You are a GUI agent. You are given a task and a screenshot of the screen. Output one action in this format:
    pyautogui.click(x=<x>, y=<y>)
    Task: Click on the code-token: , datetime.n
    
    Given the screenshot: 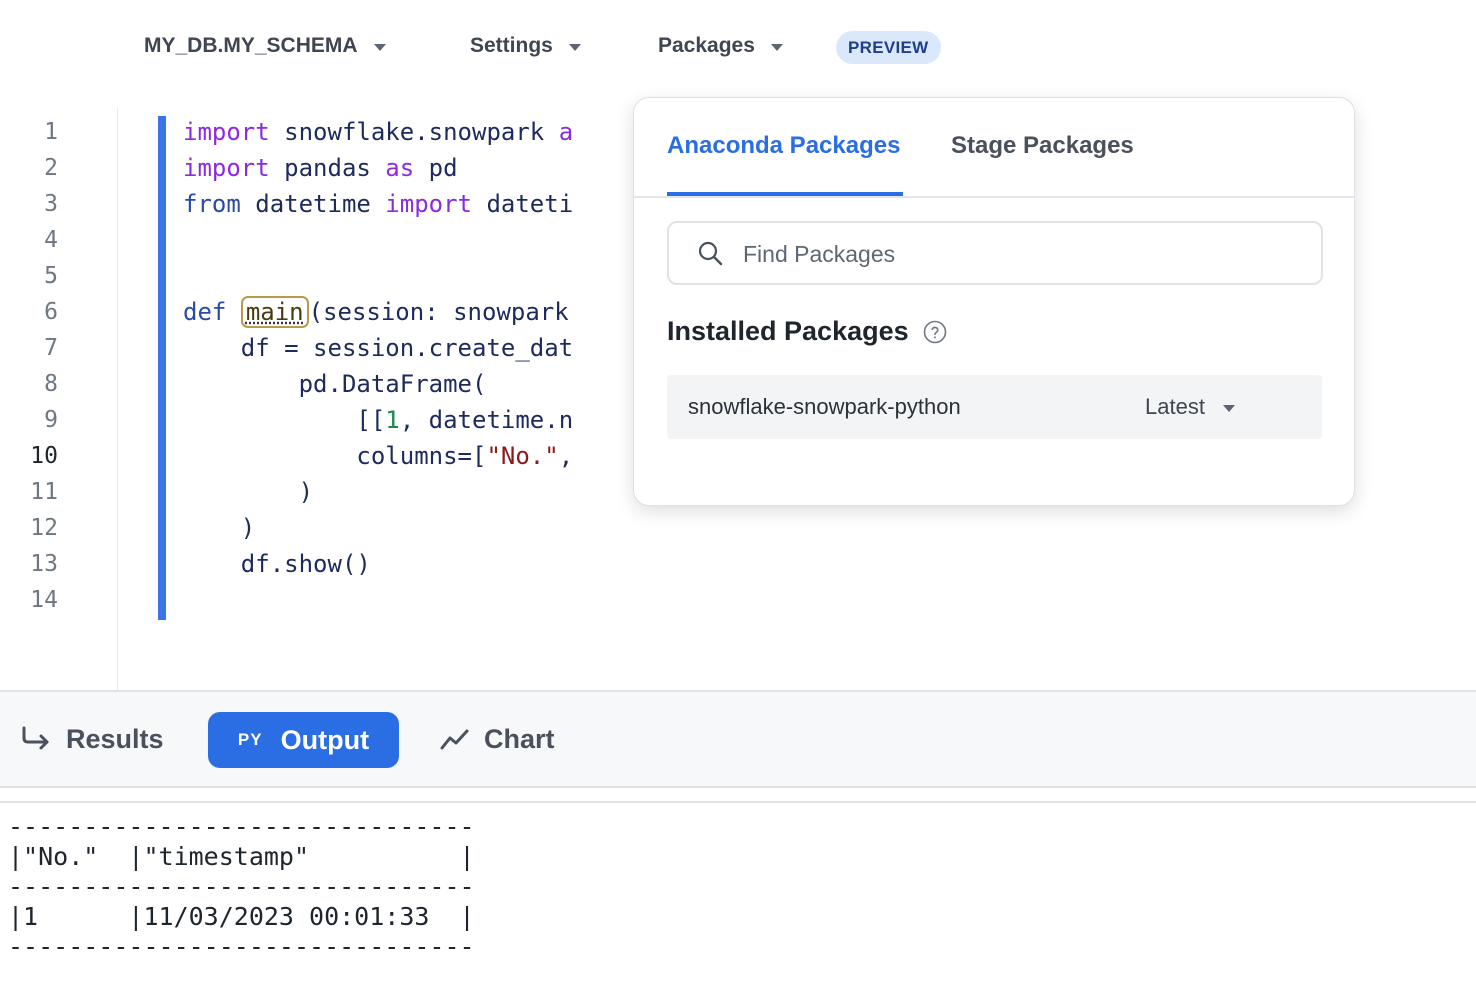 What is the action you would take?
    pyautogui.click(x=486, y=420)
    